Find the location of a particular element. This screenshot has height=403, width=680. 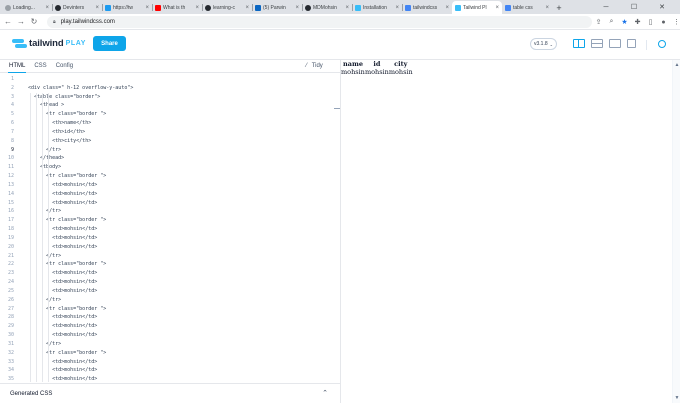

close-icon: ✕ is located at coordinates (662, 7).